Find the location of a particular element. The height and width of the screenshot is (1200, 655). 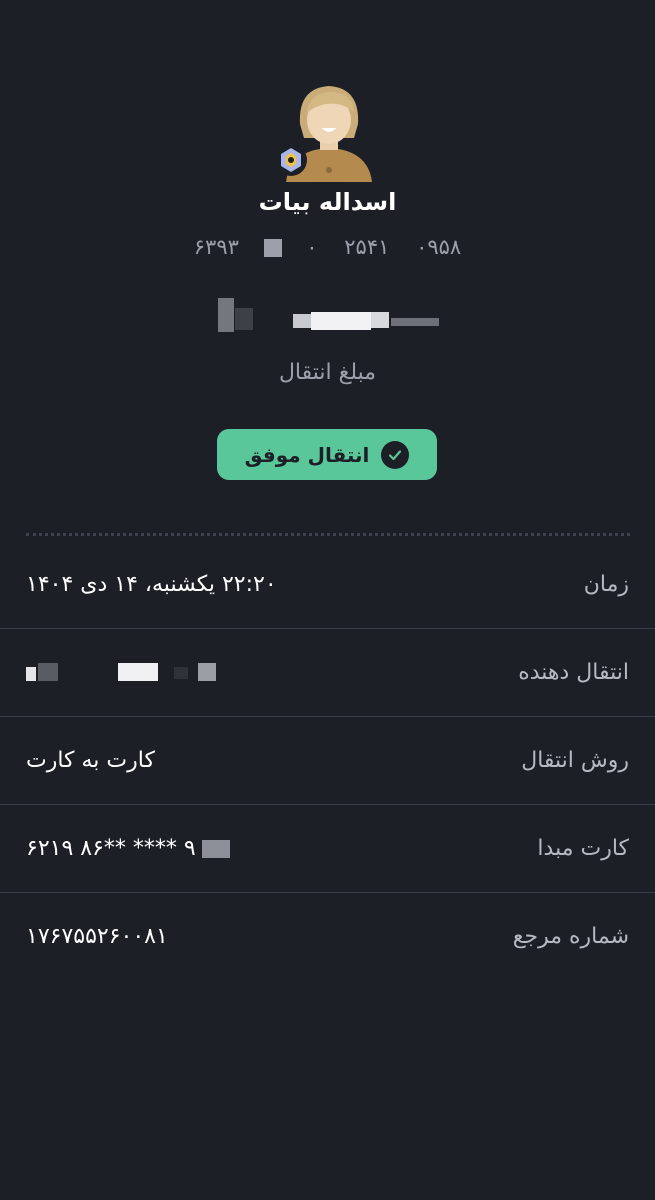

method-label: روش انتقال is located at coordinates (575, 760).